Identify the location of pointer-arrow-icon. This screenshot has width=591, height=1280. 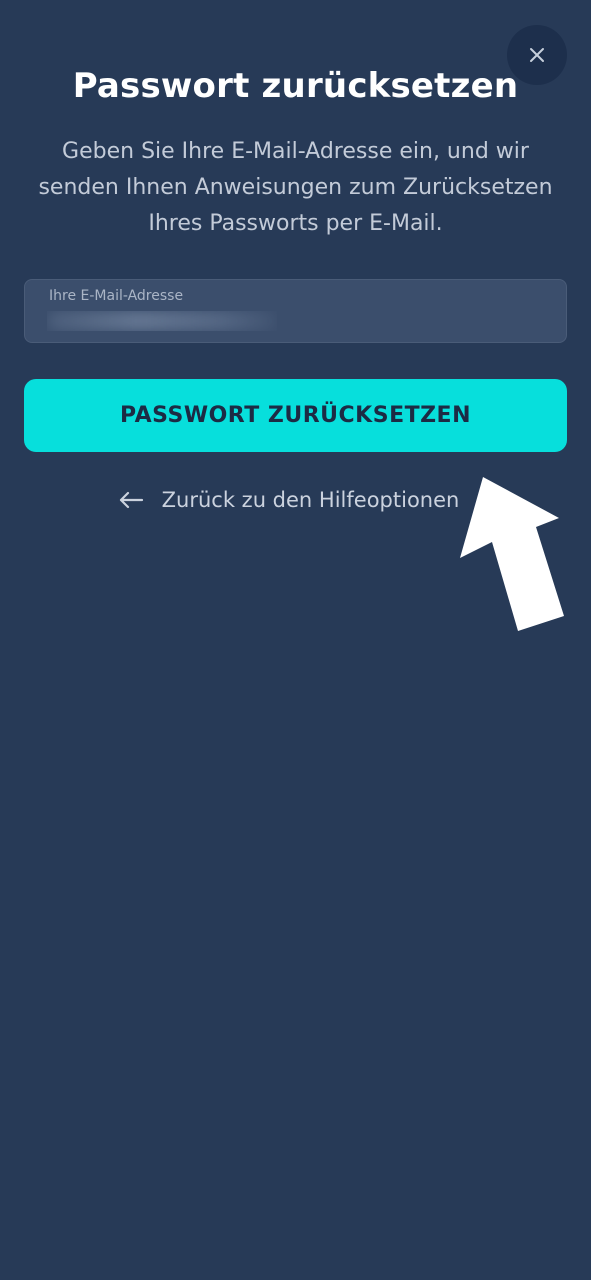
(512, 554).